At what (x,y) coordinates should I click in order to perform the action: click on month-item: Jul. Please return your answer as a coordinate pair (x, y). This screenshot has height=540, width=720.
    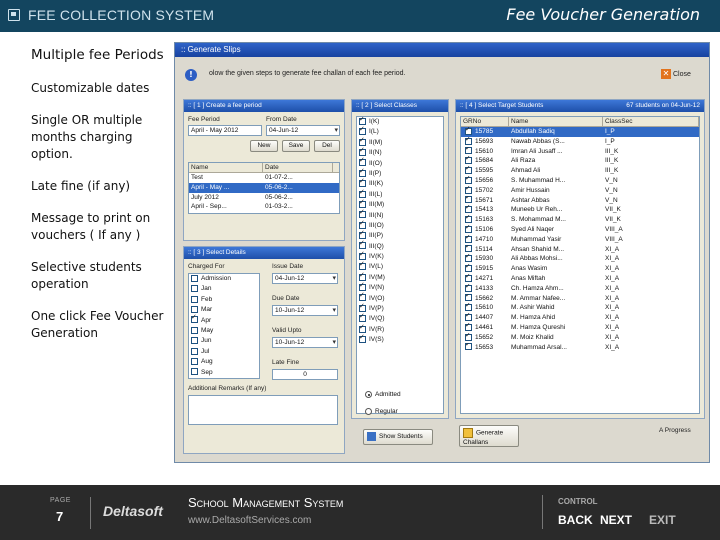
    Looking at the image, I should click on (224, 352).